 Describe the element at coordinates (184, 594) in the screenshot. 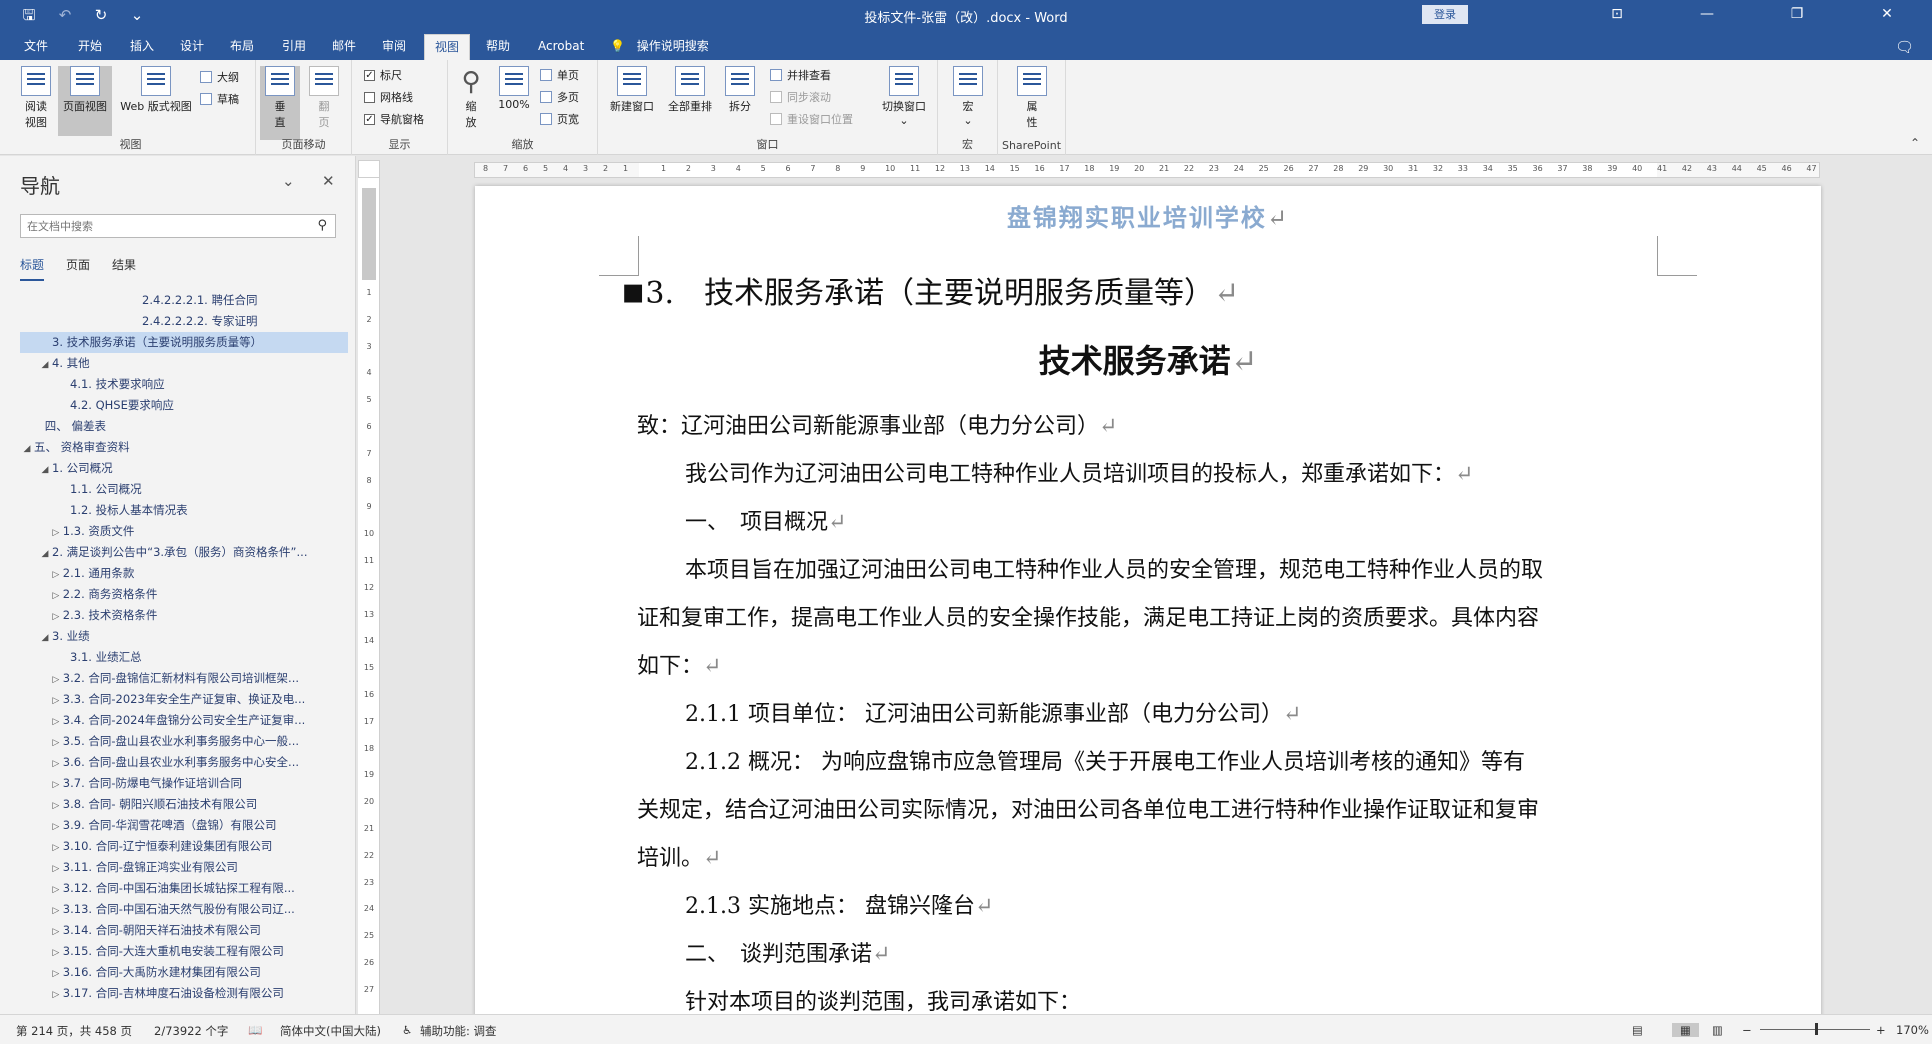

I see `nav-heading-item: ▷ 2.2. 商务资格条件` at that location.